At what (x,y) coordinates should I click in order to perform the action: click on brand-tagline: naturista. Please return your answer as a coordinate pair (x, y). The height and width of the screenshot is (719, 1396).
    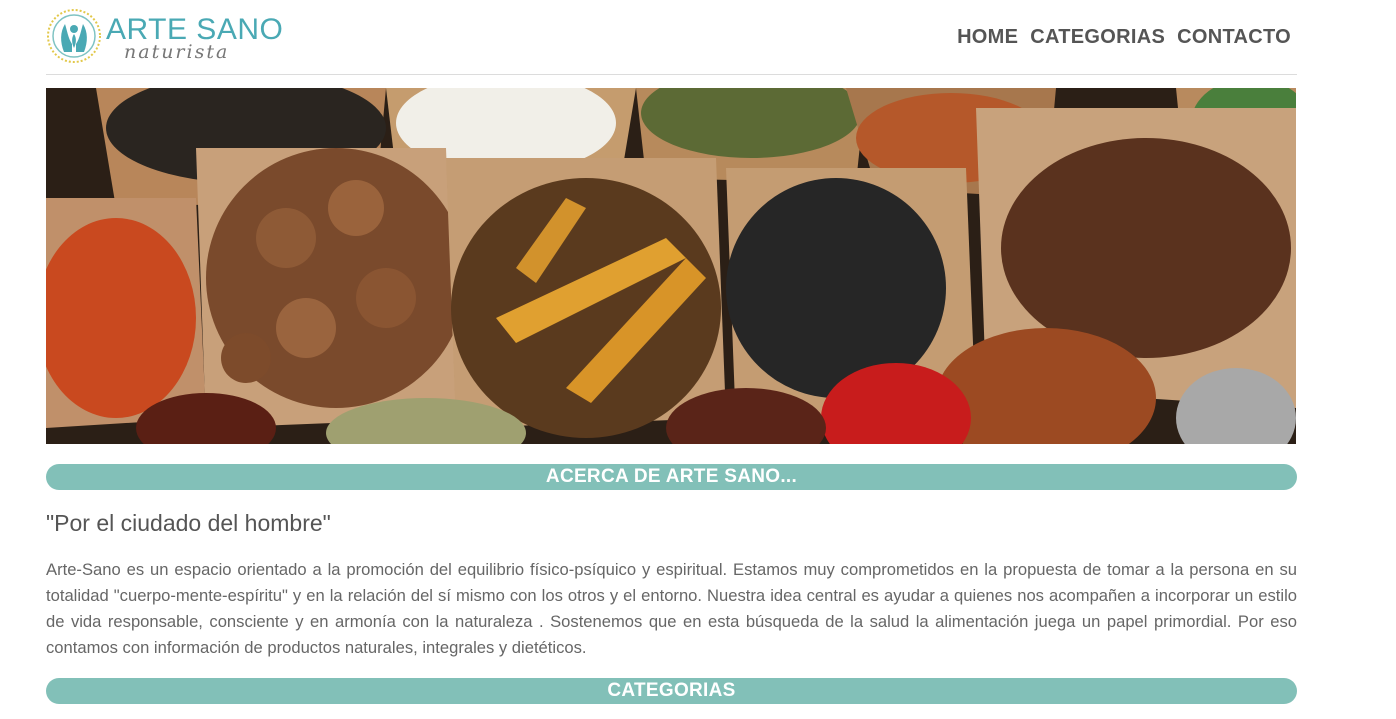
    Looking at the image, I should click on (177, 52).